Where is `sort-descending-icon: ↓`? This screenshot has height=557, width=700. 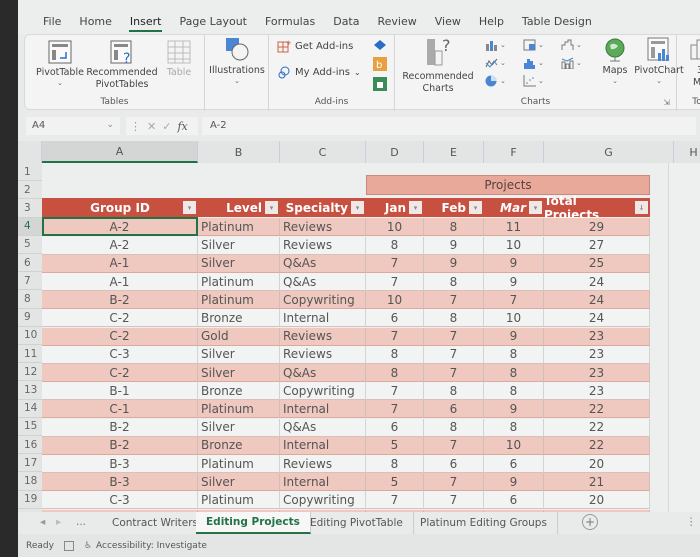 sort-descending-icon: ↓ is located at coordinates (641, 207).